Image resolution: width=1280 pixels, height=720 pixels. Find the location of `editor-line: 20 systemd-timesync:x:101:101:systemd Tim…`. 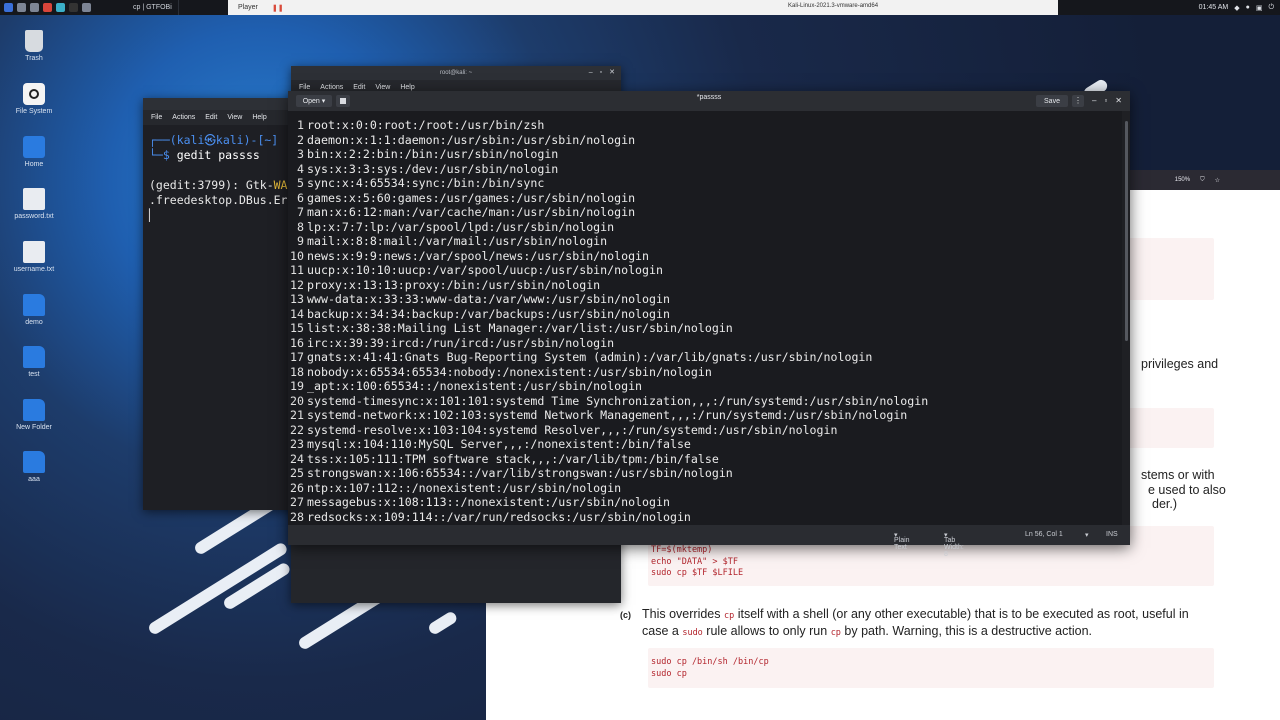

editor-line: 20 systemd-timesync:x:101:101:systemd Tim… is located at coordinates (705, 401).